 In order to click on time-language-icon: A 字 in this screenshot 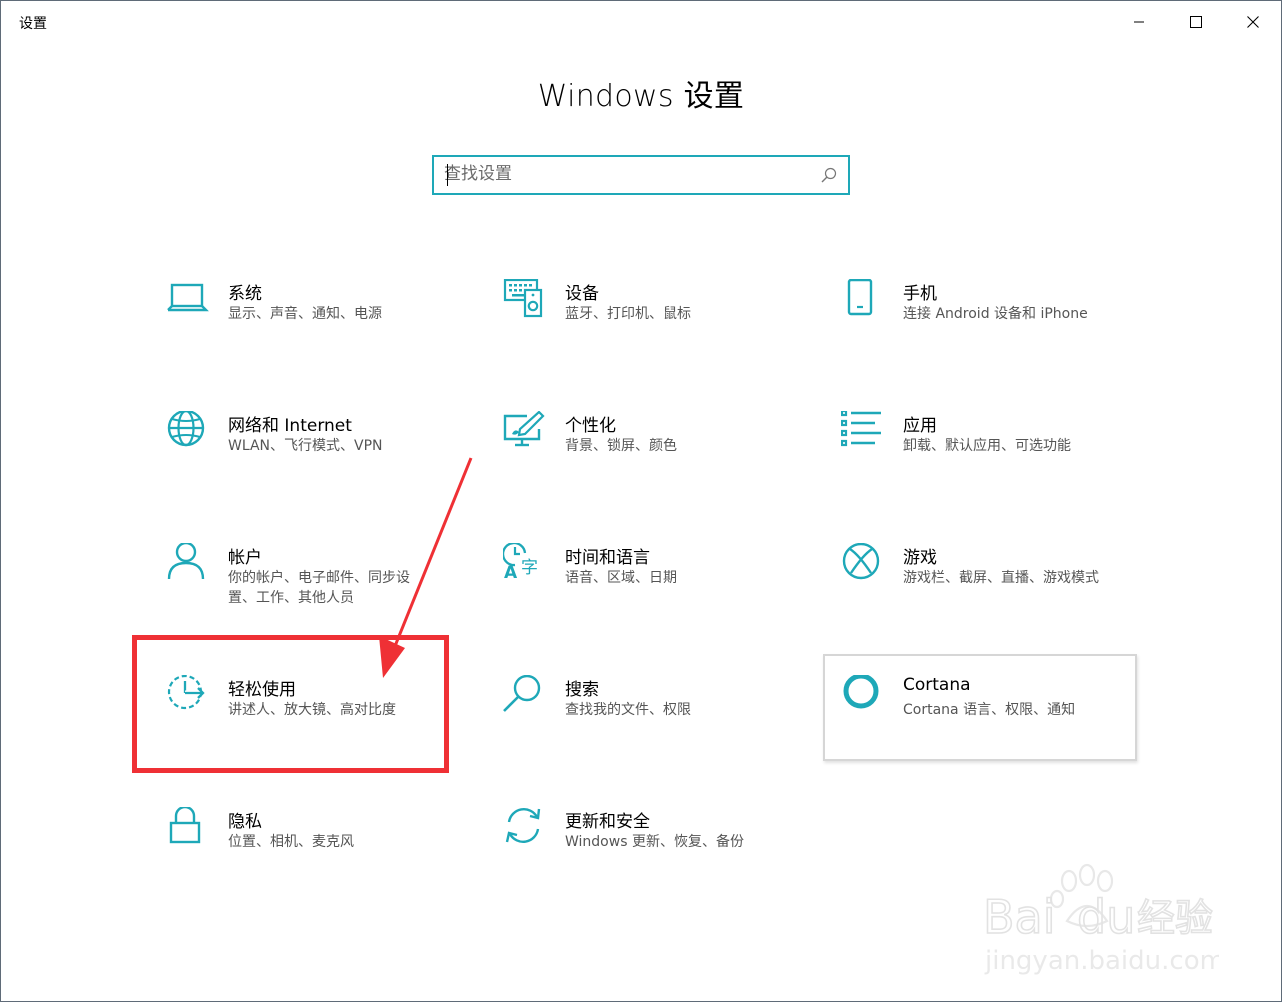, I will do `click(520, 563)`.